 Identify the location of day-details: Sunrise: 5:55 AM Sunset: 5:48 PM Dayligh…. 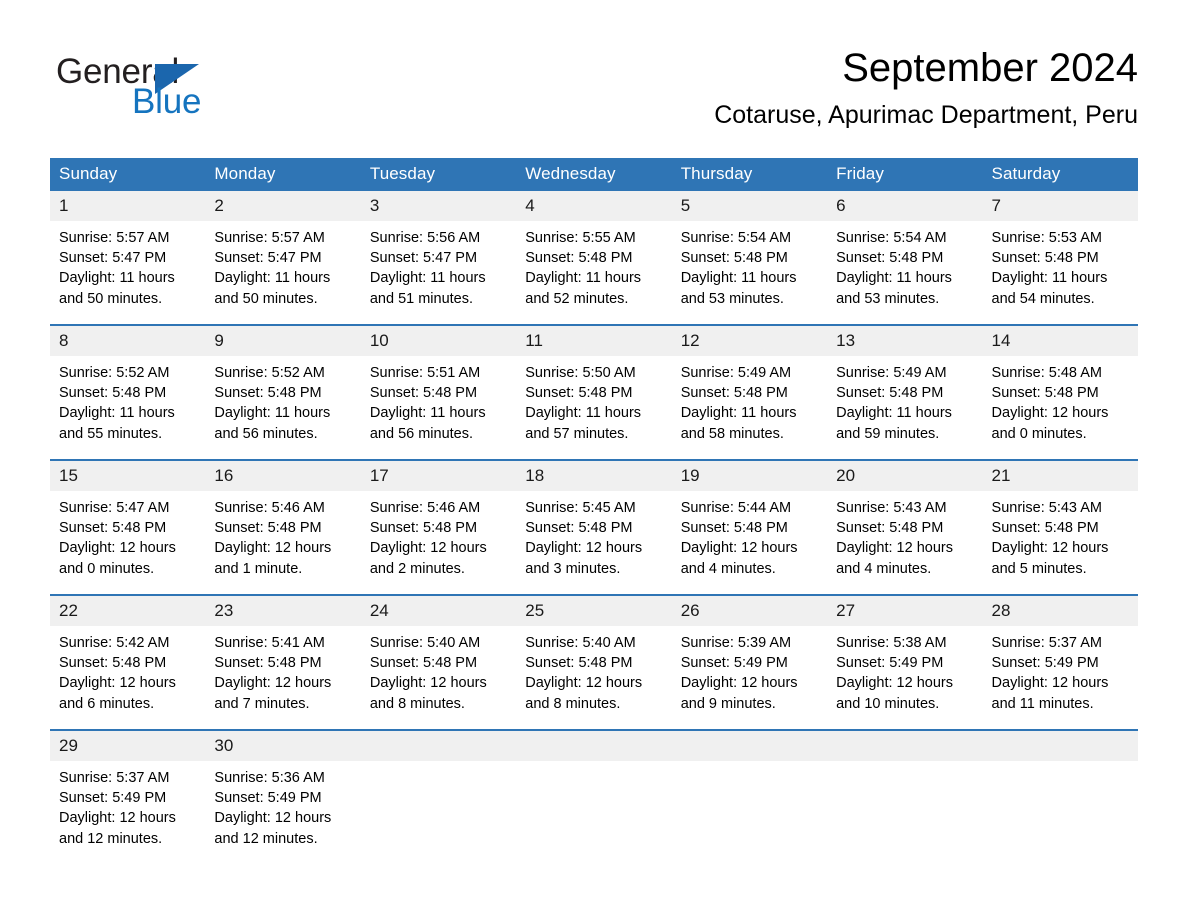
(593, 265).